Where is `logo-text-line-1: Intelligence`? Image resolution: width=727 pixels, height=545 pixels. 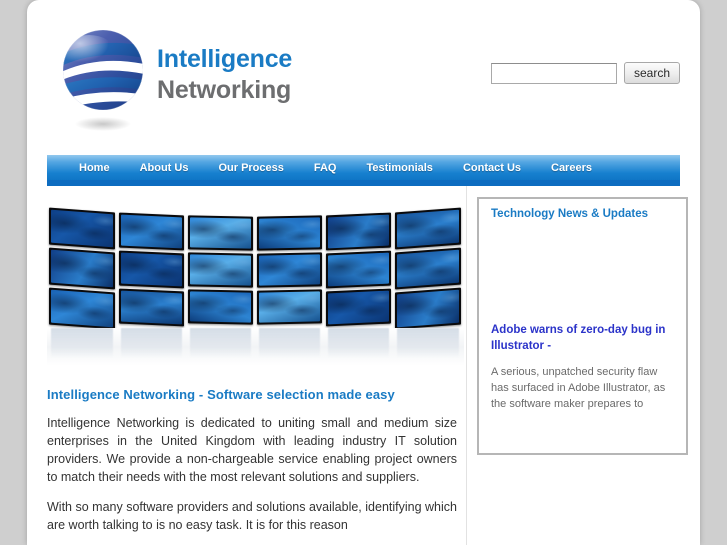 logo-text-line-1: Intelligence is located at coordinates (225, 59).